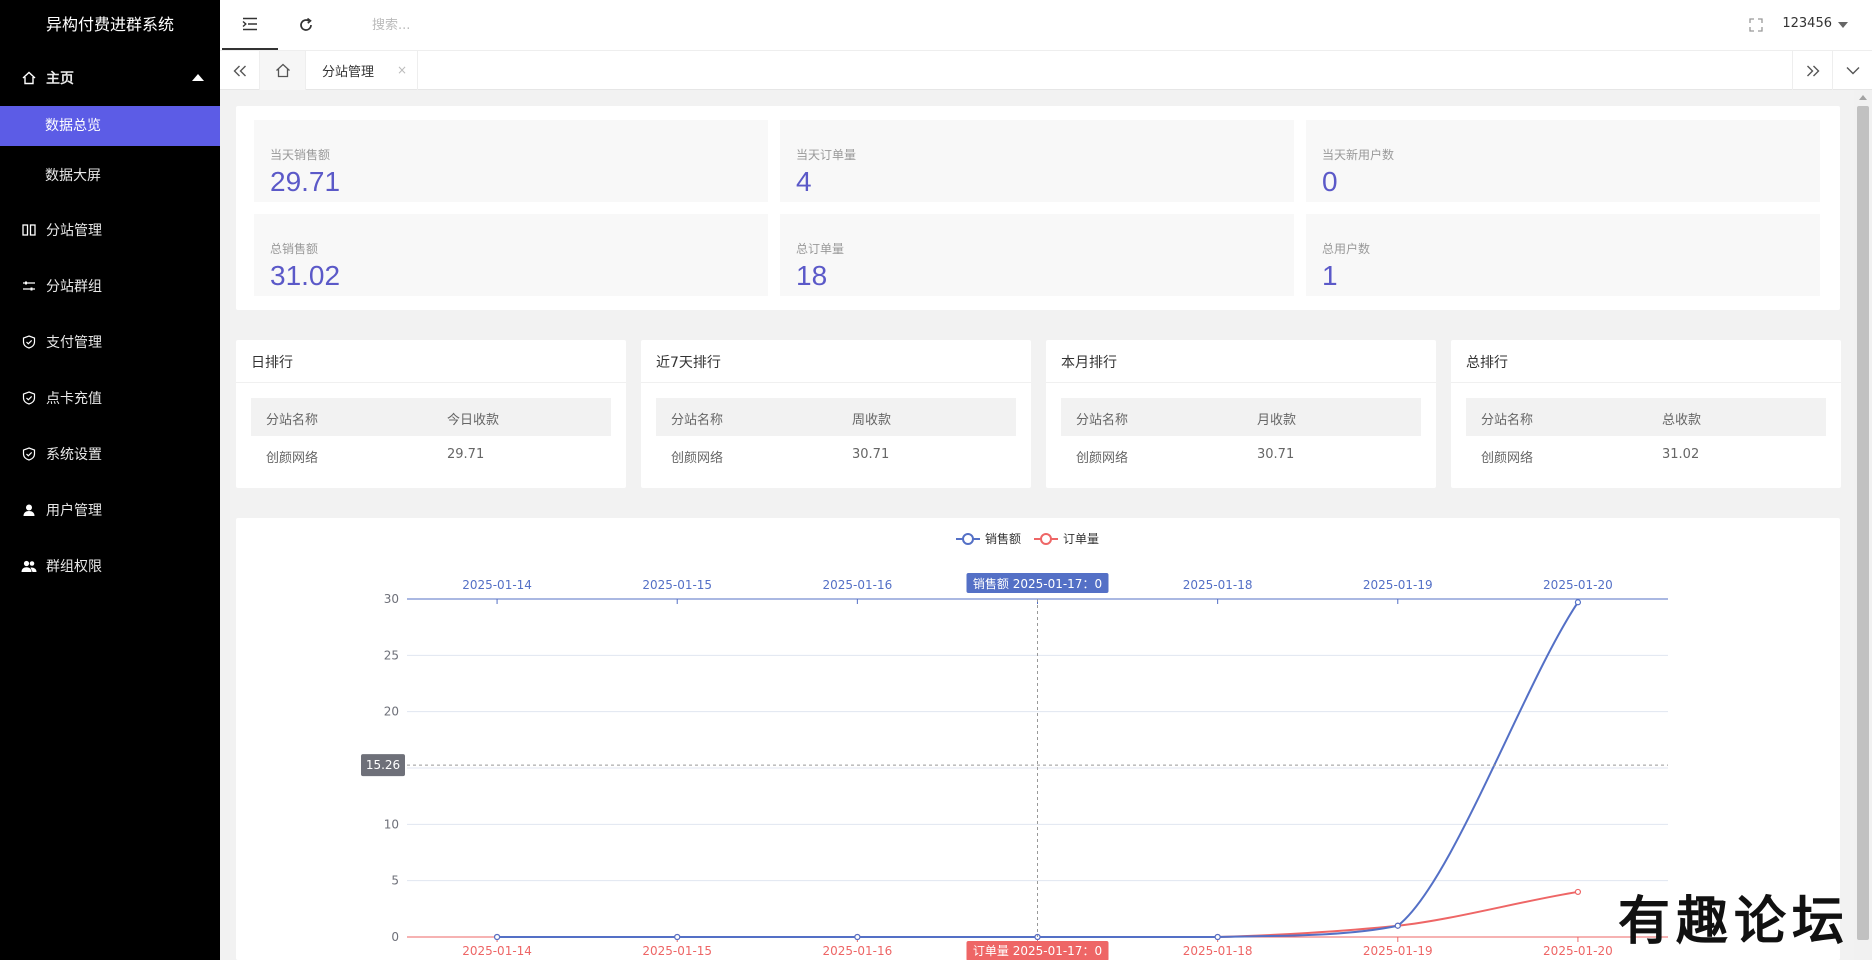 The height and width of the screenshot is (960, 1872). What do you see at coordinates (1578, 951) in the screenshot?
I see `x-tick-label-bottom: 2025-01-20` at bounding box center [1578, 951].